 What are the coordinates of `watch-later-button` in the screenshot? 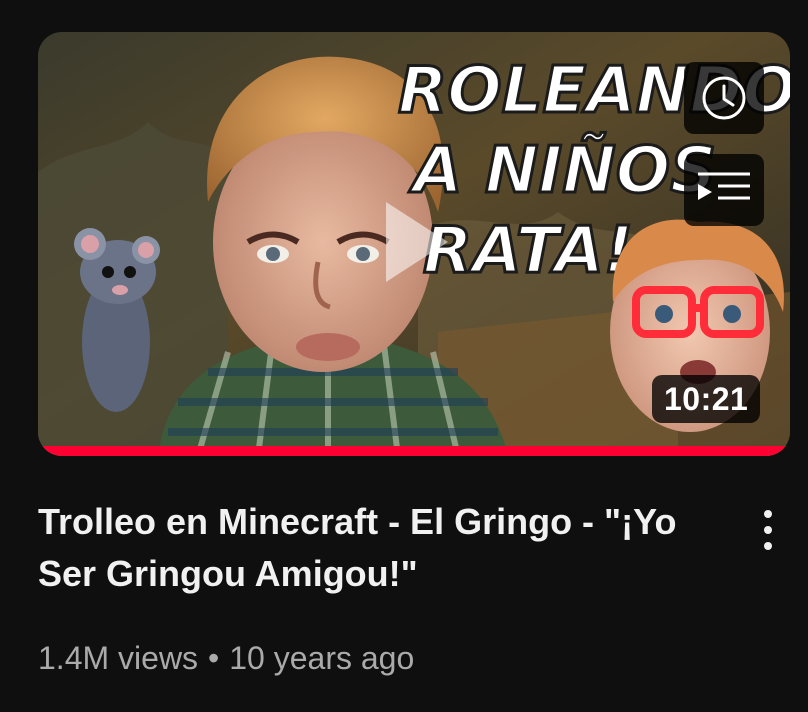 It's located at (724, 98).